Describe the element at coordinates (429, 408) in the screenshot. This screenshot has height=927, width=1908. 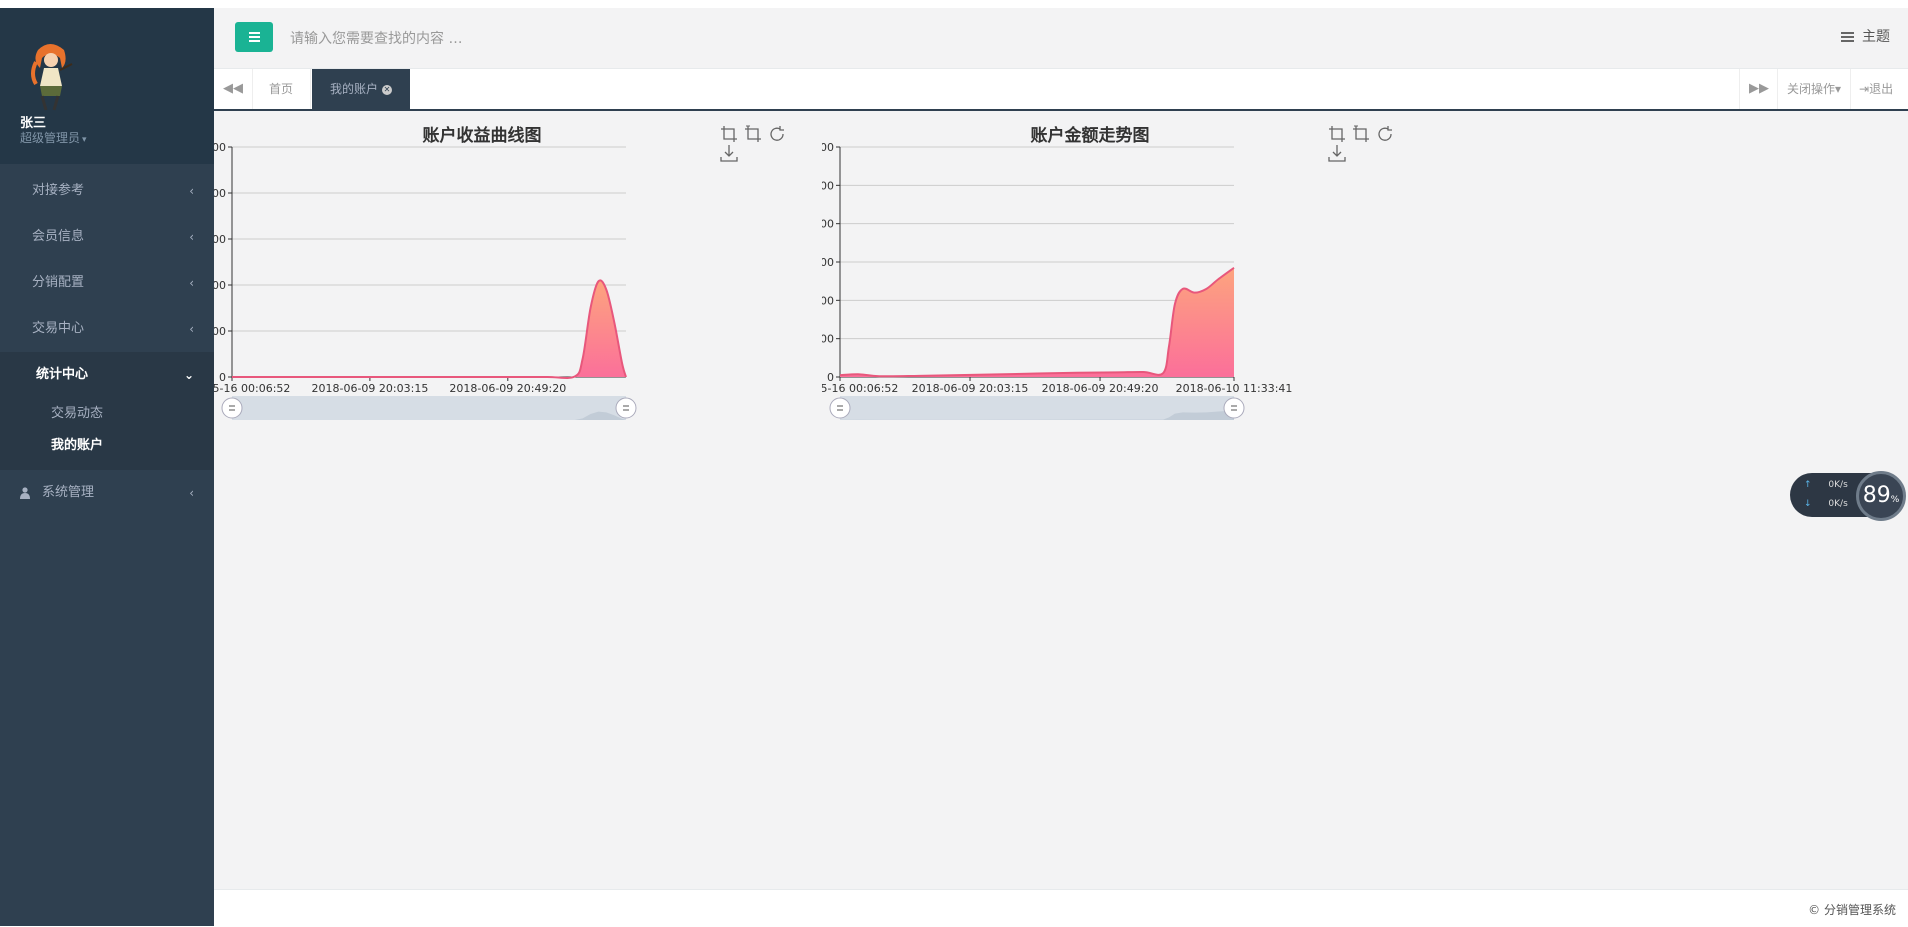
I see `zoom-slider-track` at that location.